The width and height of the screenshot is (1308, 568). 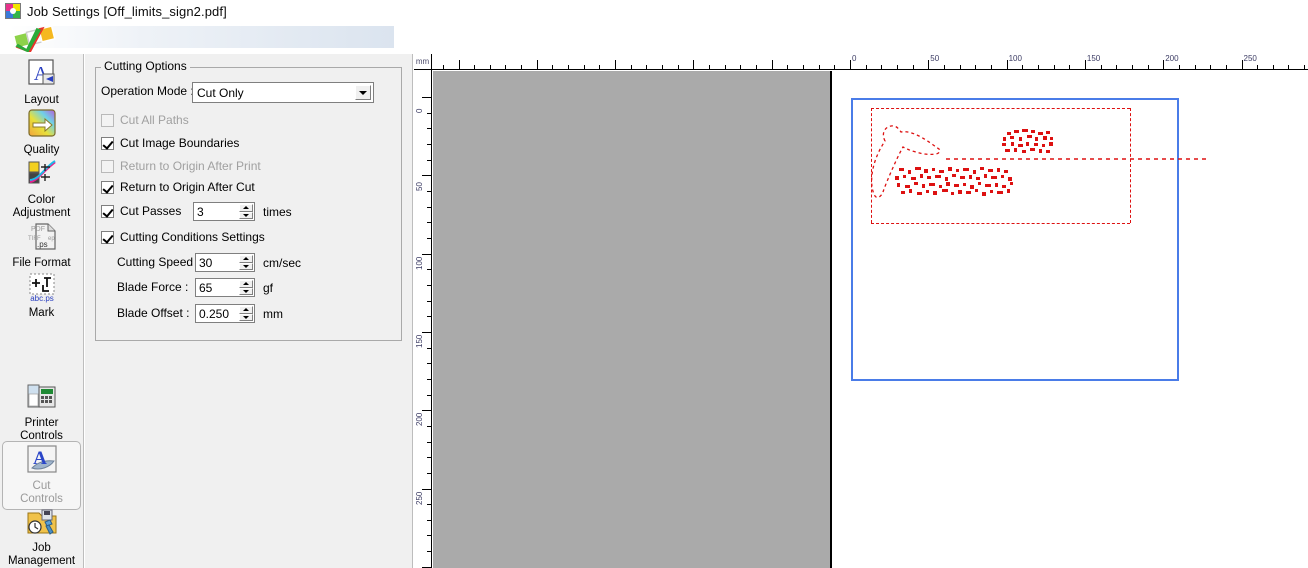 What do you see at coordinates (145, 66) in the screenshot?
I see `cutting-options-group-title: Cutting Options` at bounding box center [145, 66].